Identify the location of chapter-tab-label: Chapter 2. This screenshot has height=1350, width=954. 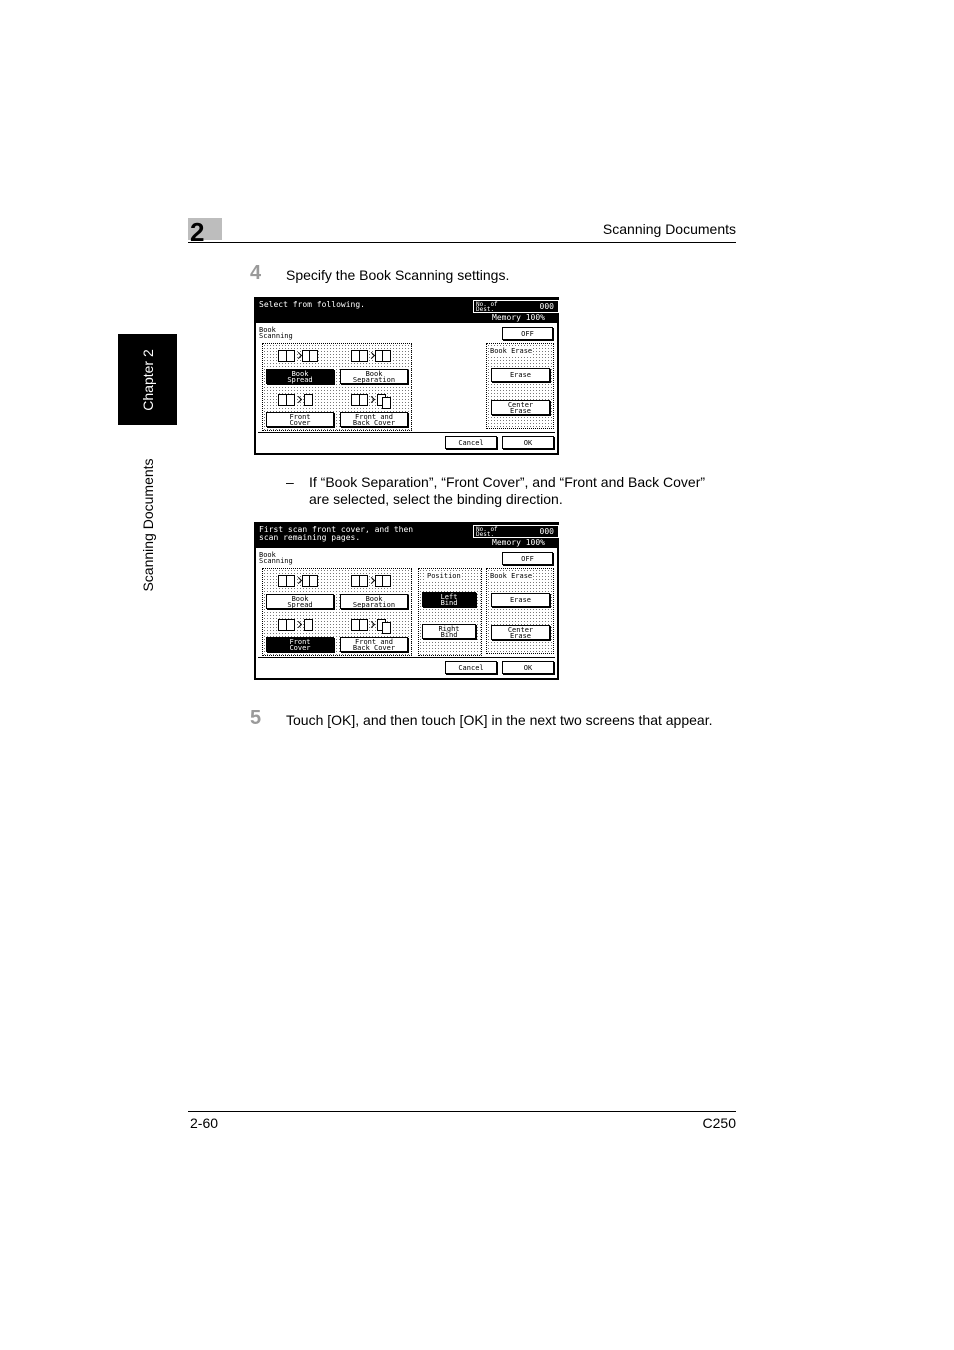
(147, 379).